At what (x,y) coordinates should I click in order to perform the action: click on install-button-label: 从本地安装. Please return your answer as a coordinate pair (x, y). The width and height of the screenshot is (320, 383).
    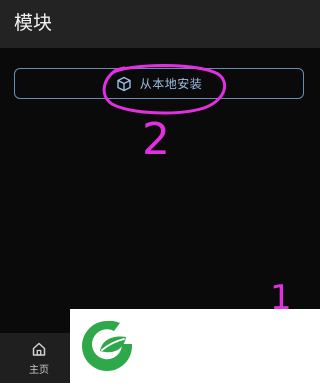
    Looking at the image, I should click on (171, 84).